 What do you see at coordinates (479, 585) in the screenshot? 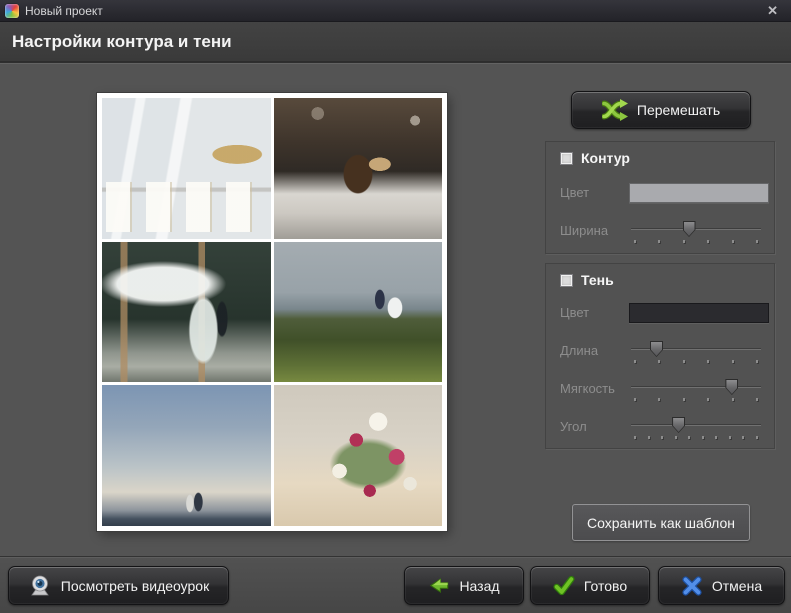
I see `back-label: Назад` at bounding box center [479, 585].